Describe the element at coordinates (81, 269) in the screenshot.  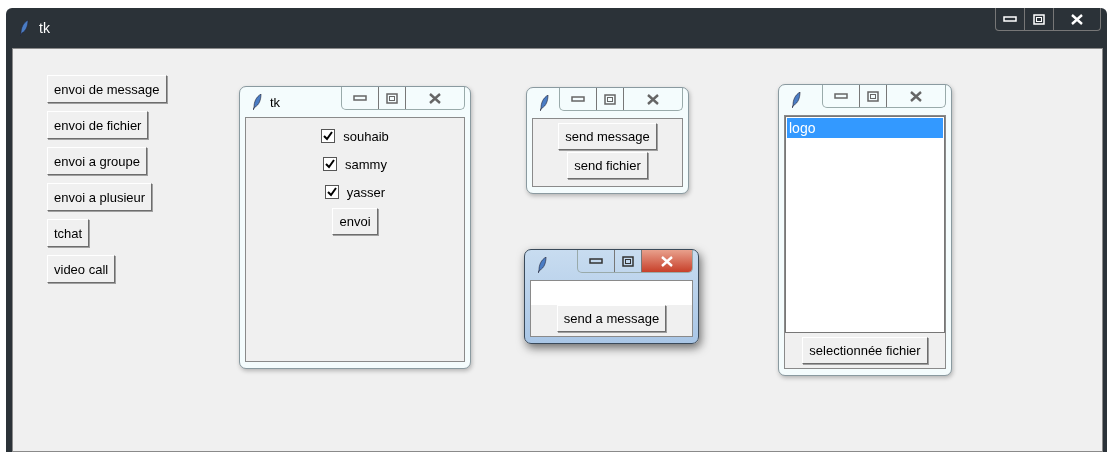
I see `menu-button: video call` at that location.